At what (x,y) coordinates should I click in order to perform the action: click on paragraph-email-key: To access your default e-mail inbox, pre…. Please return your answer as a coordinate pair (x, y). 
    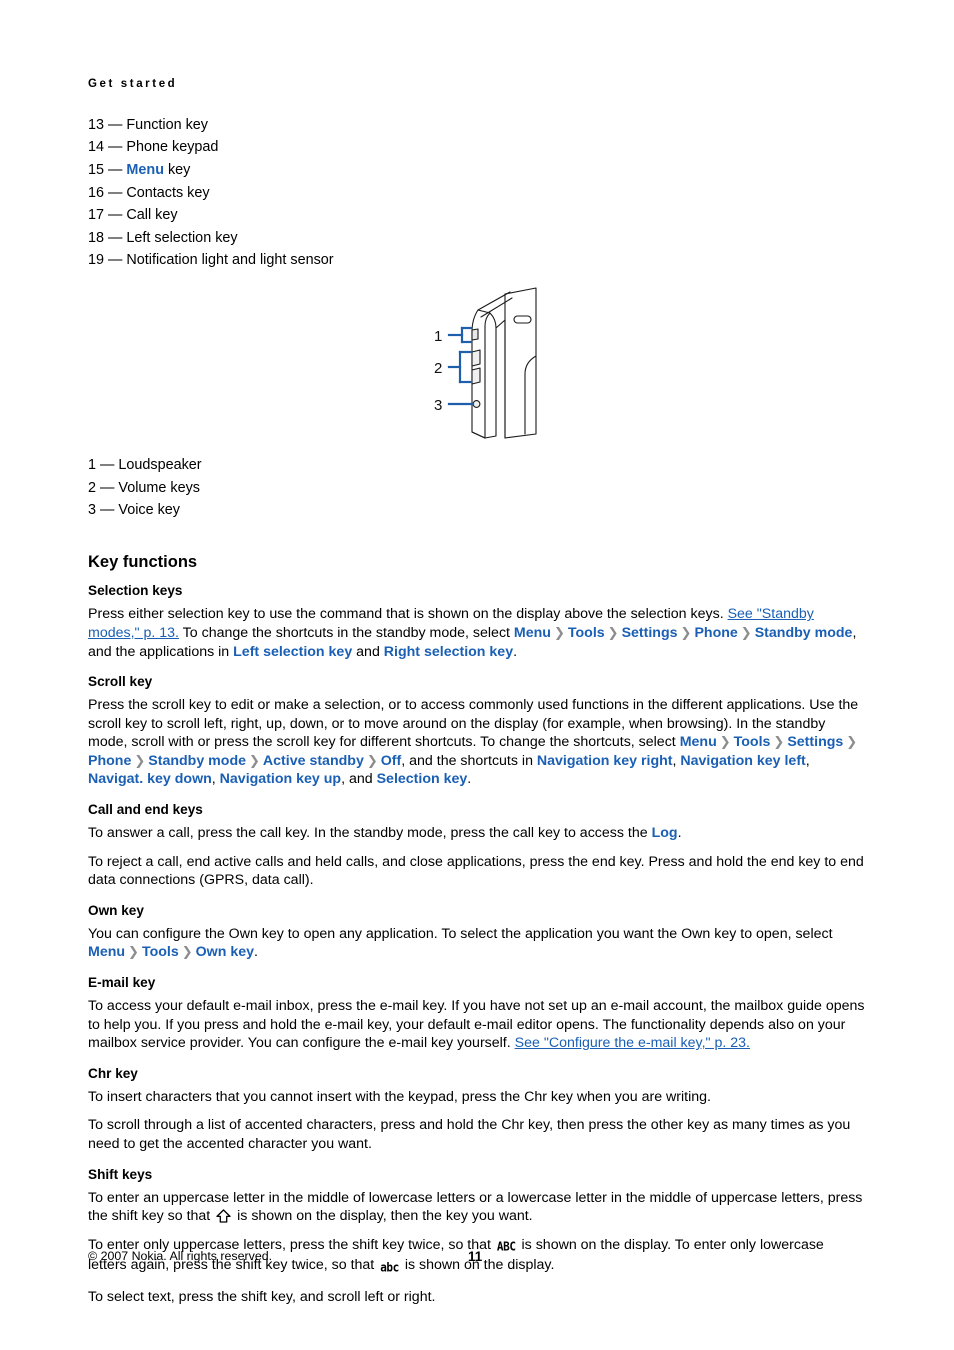
    Looking at the image, I should click on (477, 1025).